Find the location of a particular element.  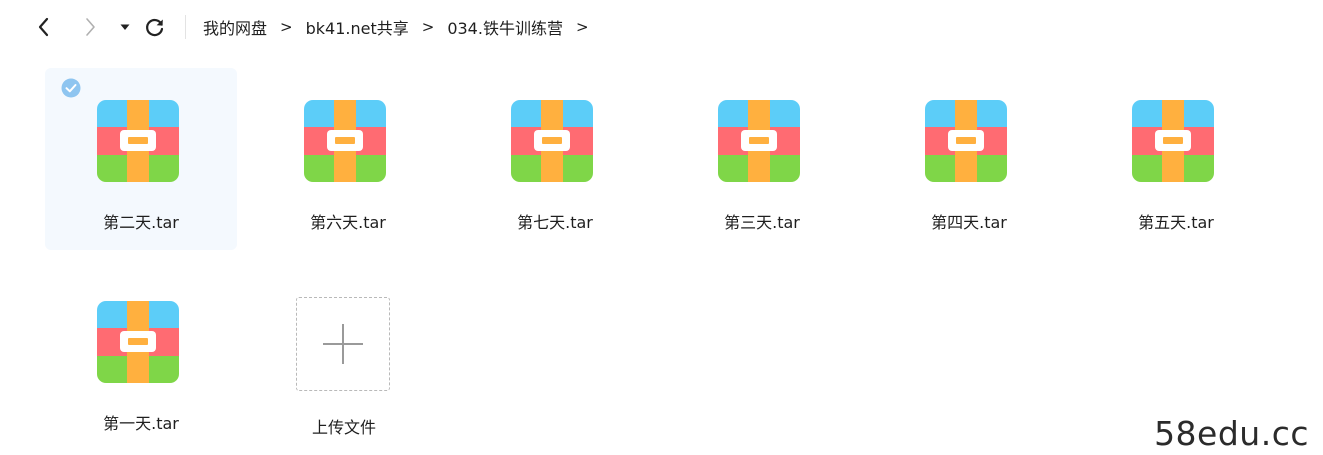

breadcrumb-item-current-folder: 034.铁牛训练营 is located at coordinates (505, 27).